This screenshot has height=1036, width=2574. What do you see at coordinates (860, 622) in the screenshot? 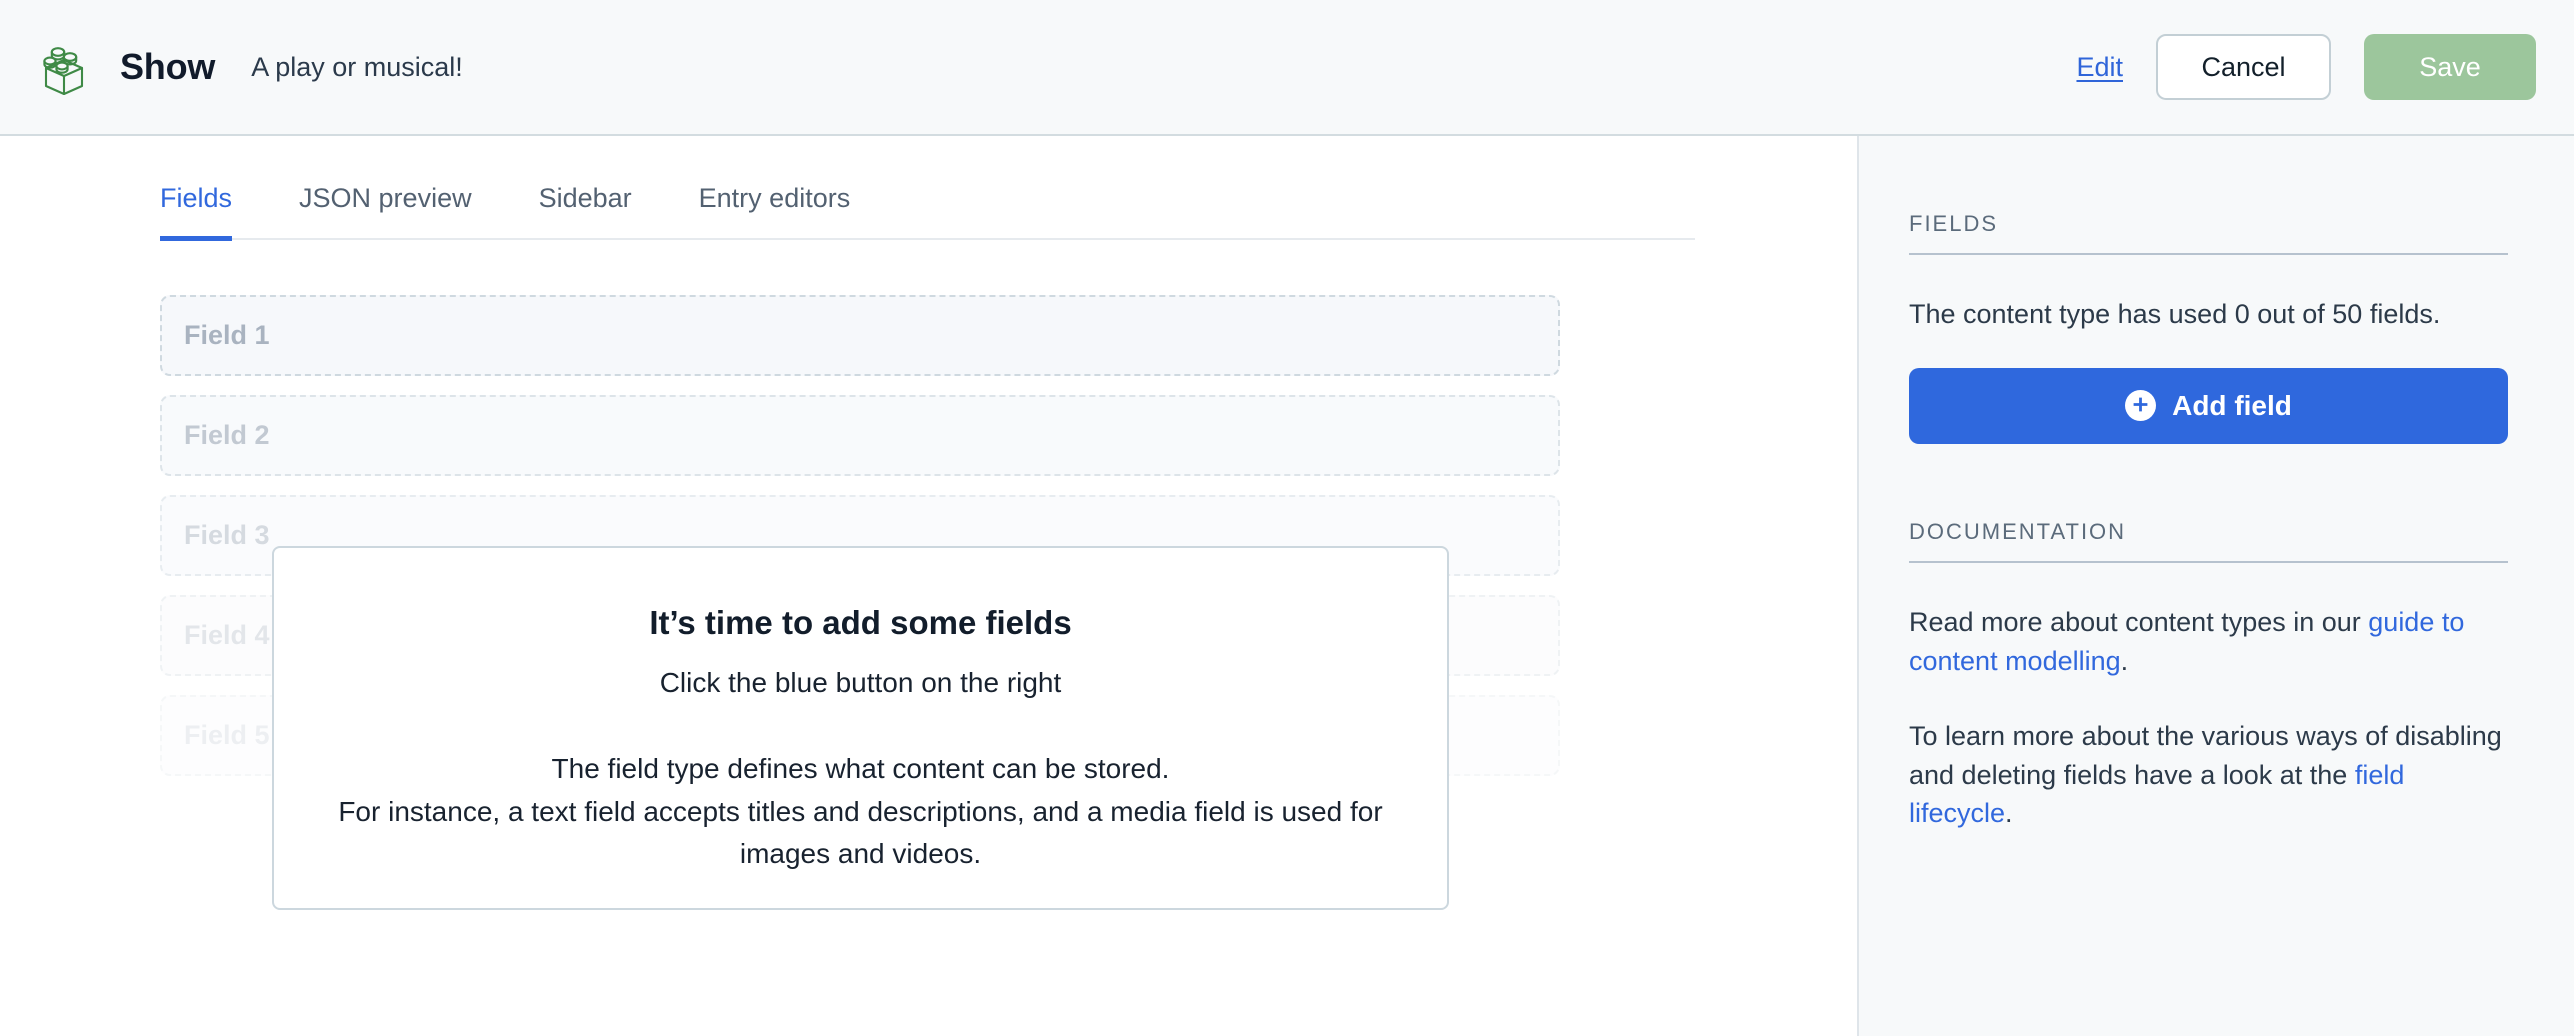
I see `onboarding-title: It’s time to add some fields` at bounding box center [860, 622].